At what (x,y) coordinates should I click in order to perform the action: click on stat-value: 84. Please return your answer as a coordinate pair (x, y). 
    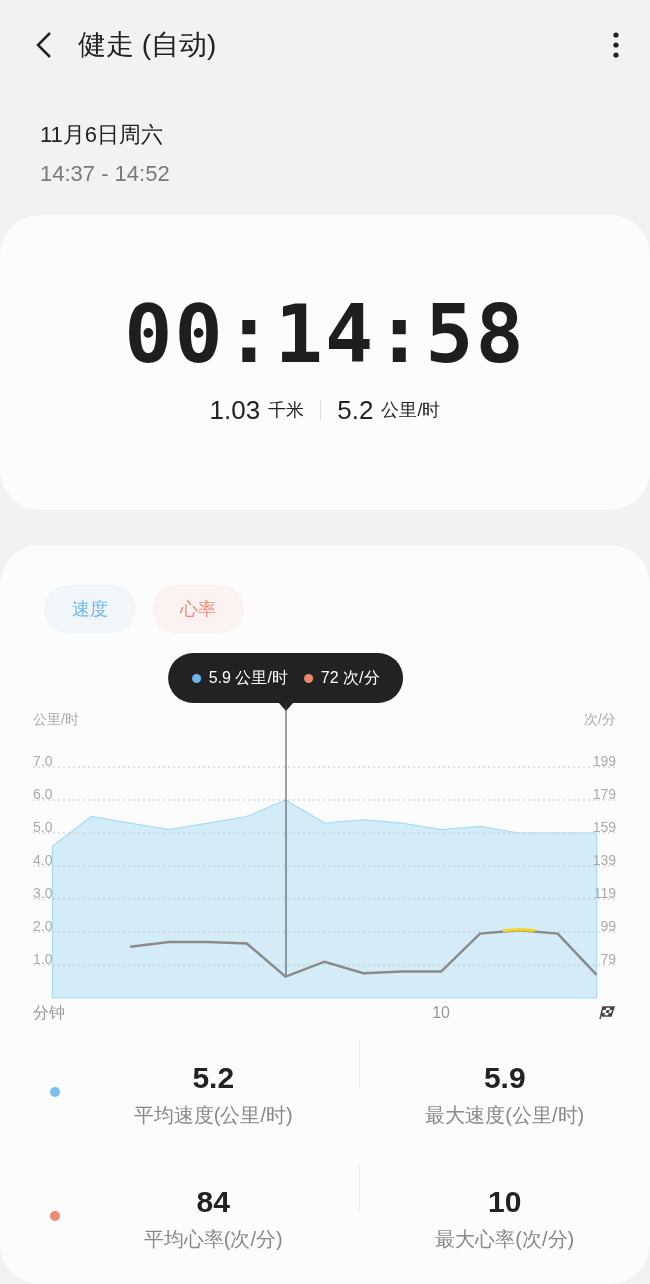
    Looking at the image, I should click on (213, 1201).